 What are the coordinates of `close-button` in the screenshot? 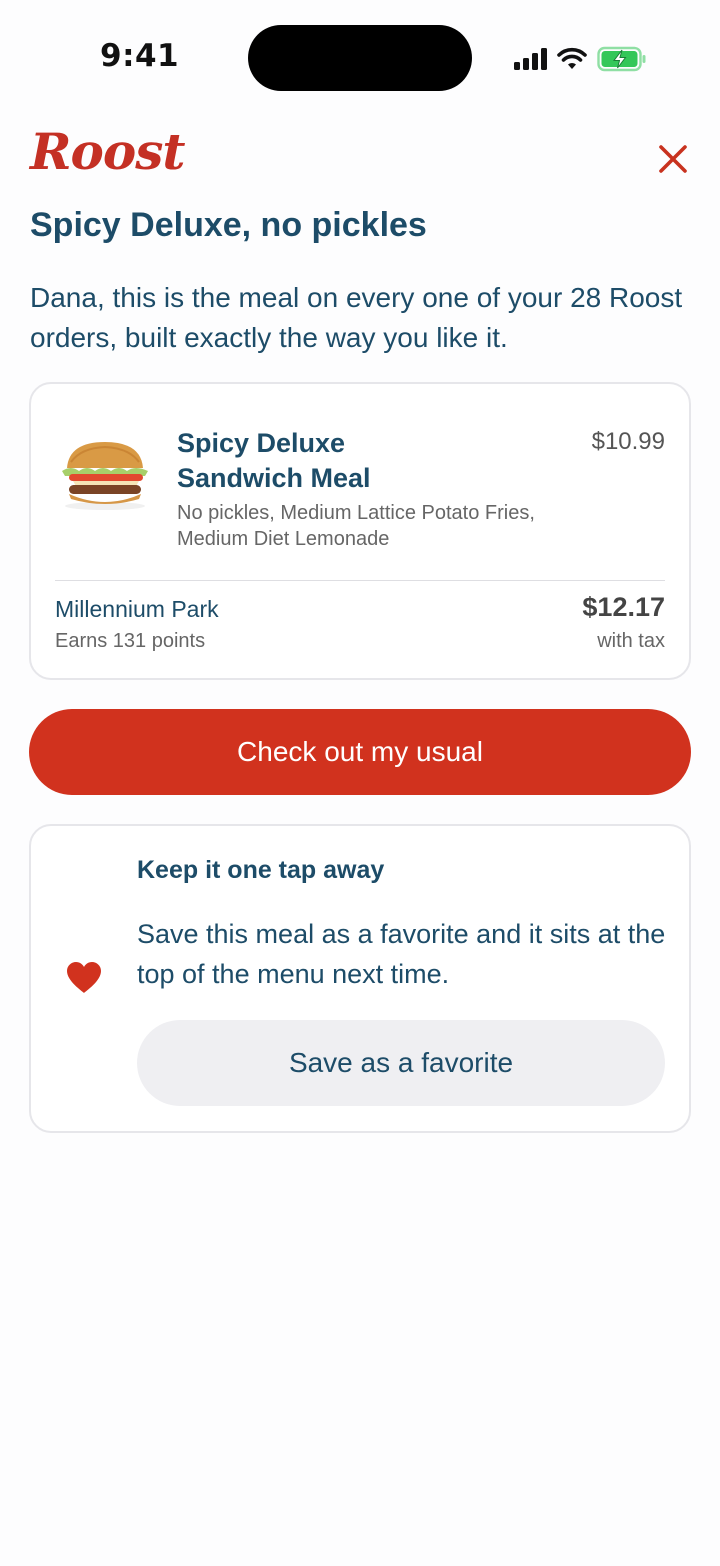 It's located at (673, 159).